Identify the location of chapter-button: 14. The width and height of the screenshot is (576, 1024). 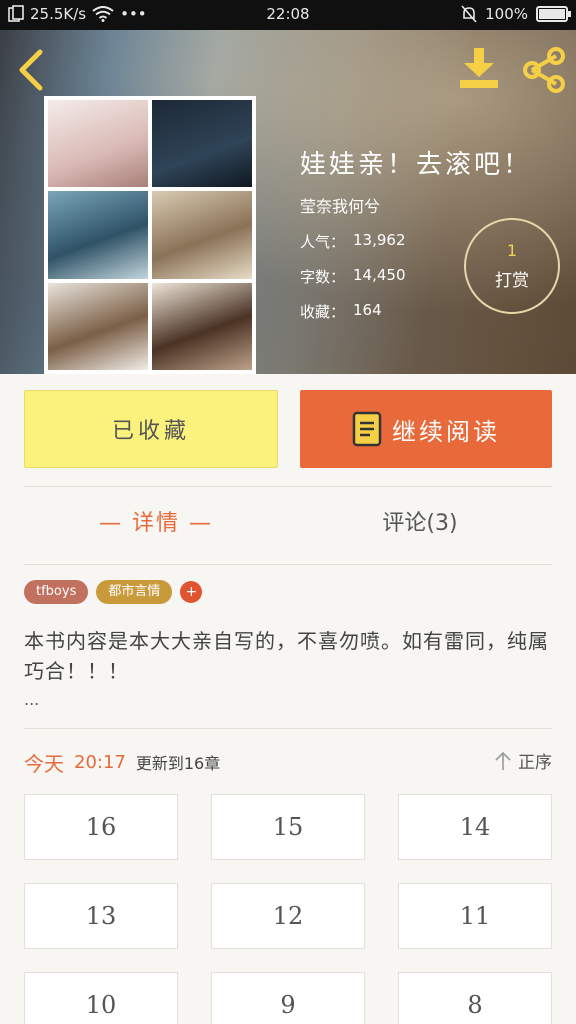
(475, 827).